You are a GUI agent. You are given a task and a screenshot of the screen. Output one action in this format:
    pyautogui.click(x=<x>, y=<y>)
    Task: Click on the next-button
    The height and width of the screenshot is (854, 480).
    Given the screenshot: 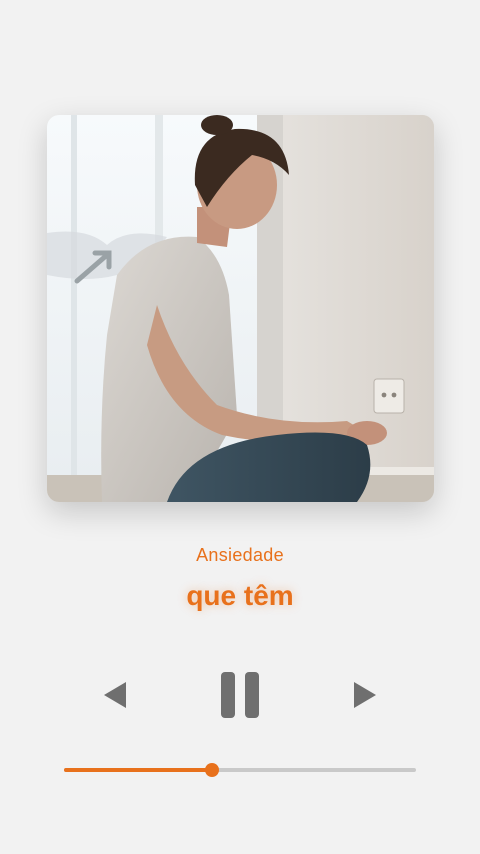 What is the action you would take?
    pyautogui.click(x=366, y=695)
    